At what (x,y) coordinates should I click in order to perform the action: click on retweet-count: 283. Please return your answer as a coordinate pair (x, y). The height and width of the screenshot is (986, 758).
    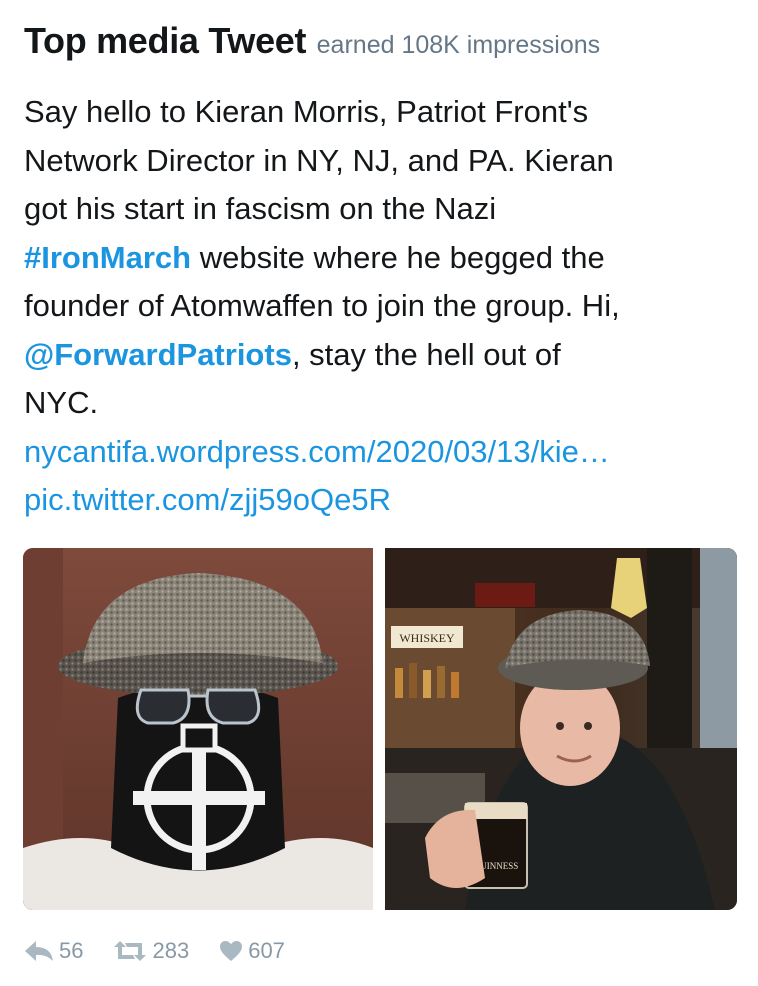
    Looking at the image, I should click on (171, 950).